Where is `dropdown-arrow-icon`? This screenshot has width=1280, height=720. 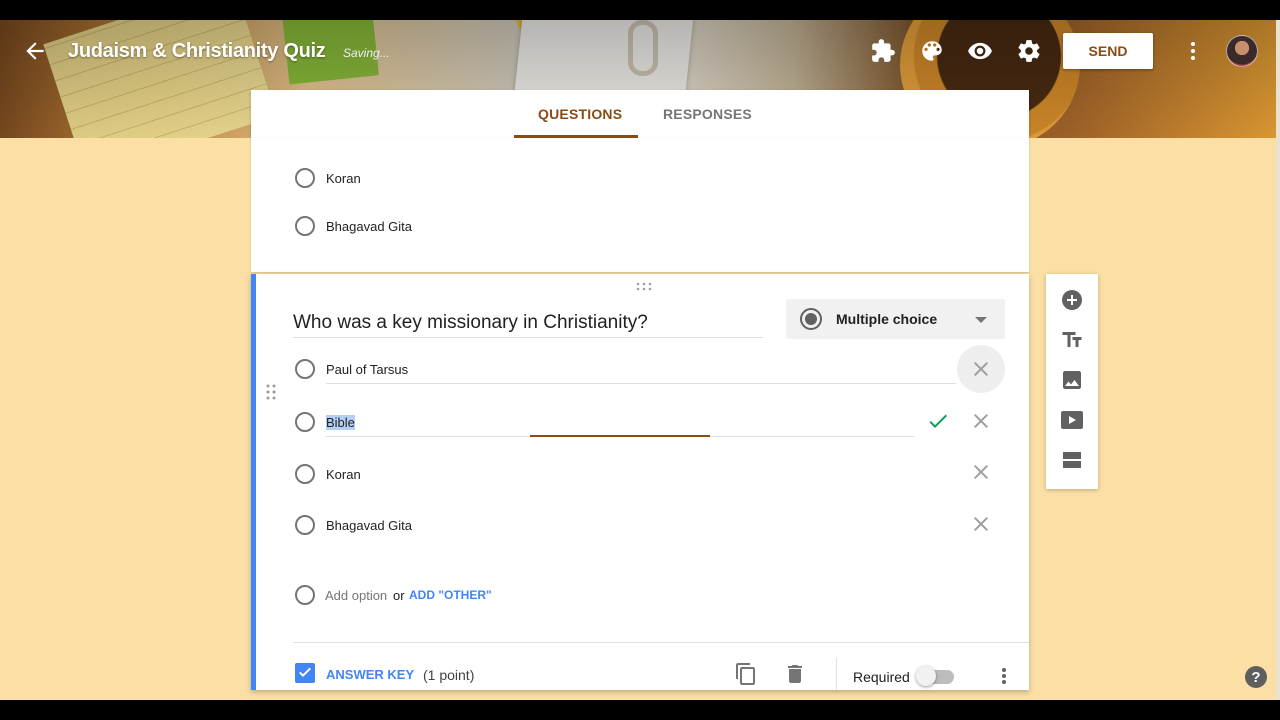
dropdown-arrow-icon is located at coordinates (981, 320).